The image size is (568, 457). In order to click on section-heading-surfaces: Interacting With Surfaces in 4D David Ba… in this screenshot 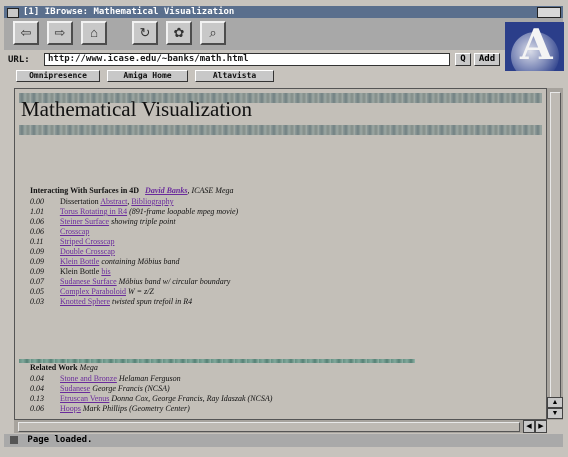, I will do `click(132, 190)`.